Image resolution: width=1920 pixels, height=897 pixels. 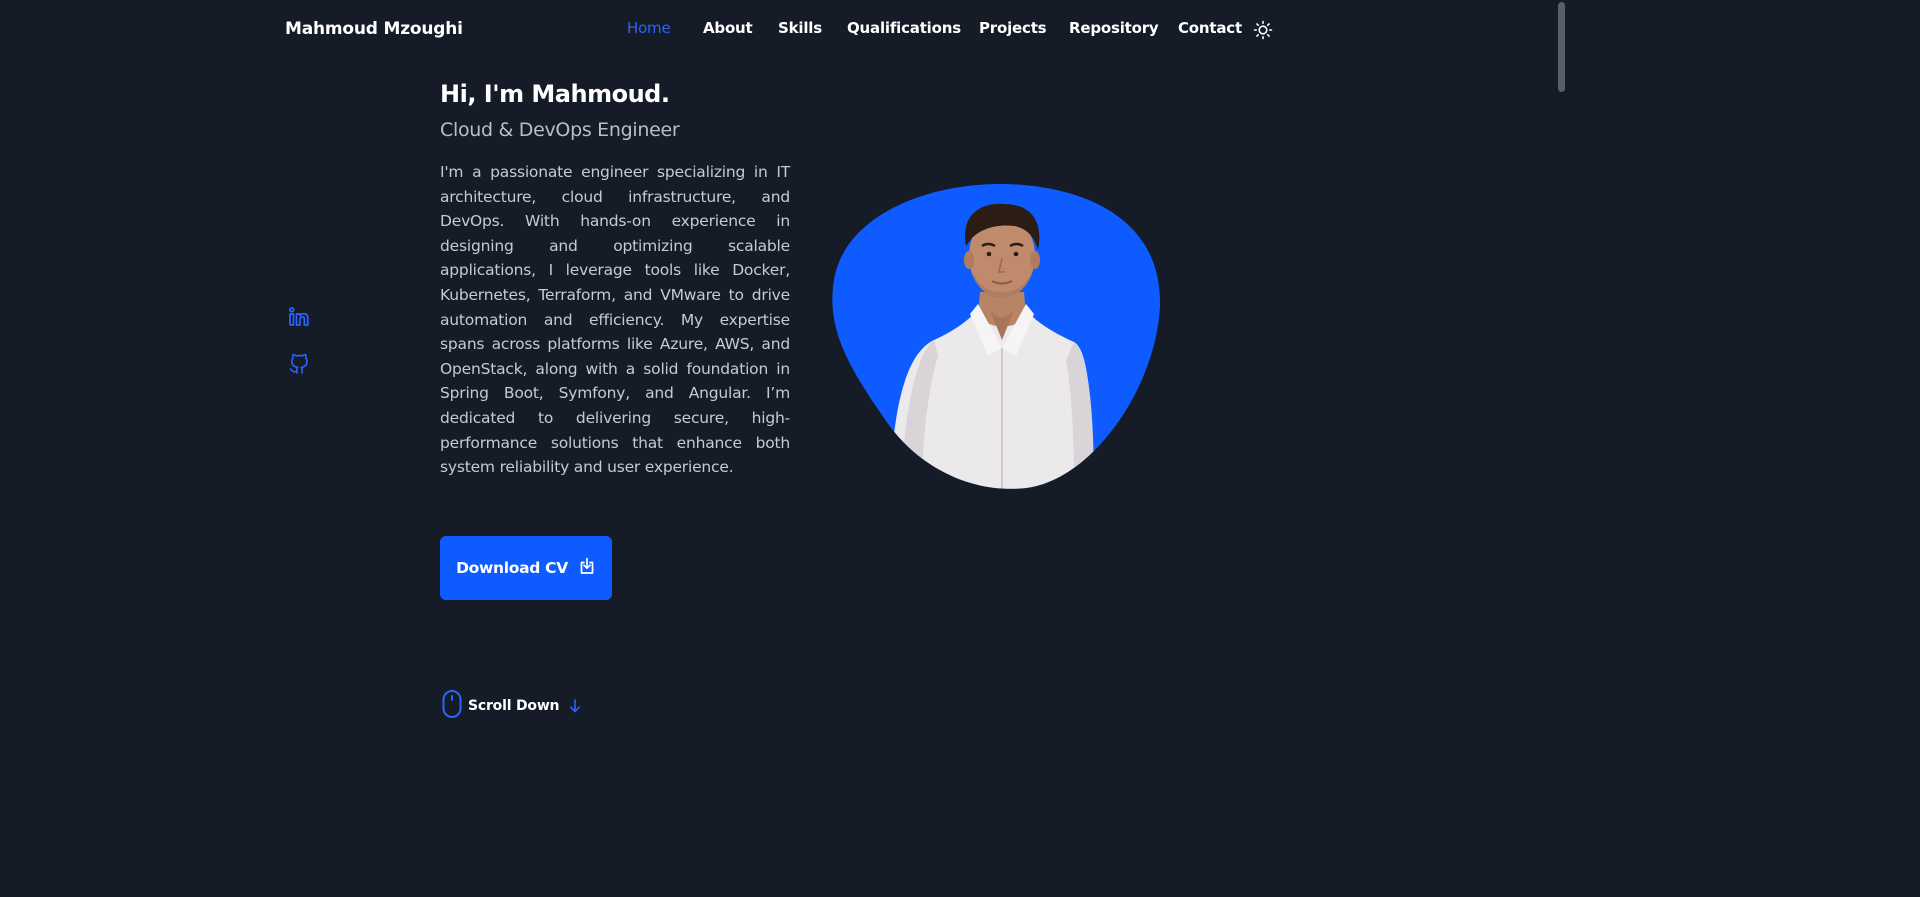 I want to click on download-icon, so click(x=587, y=568).